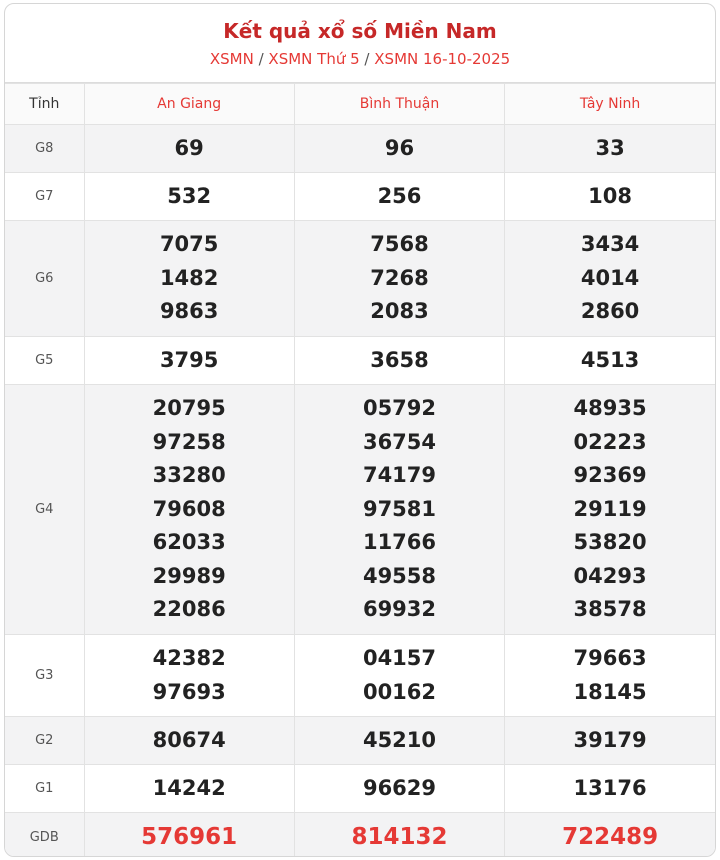  What do you see at coordinates (189, 542) in the screenshot?
I see `prize-number: 62033` at bounding box center [189, 542].